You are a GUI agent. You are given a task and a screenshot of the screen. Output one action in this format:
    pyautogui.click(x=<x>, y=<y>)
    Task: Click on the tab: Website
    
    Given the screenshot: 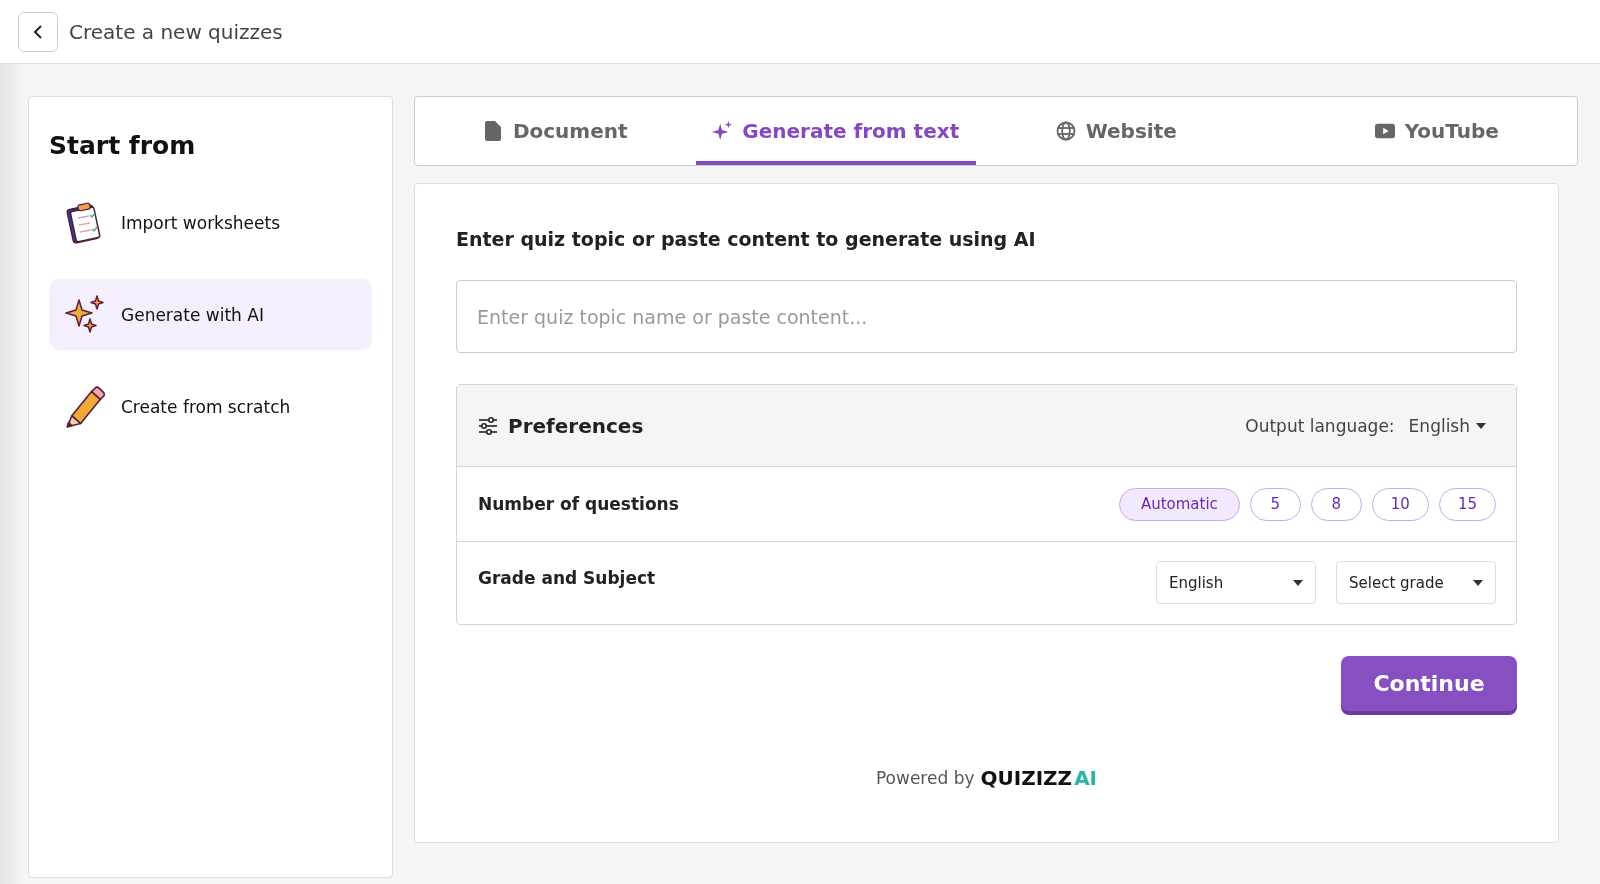 What is the action you would take?
    pyautogui.click(x=1116, y=131)
    